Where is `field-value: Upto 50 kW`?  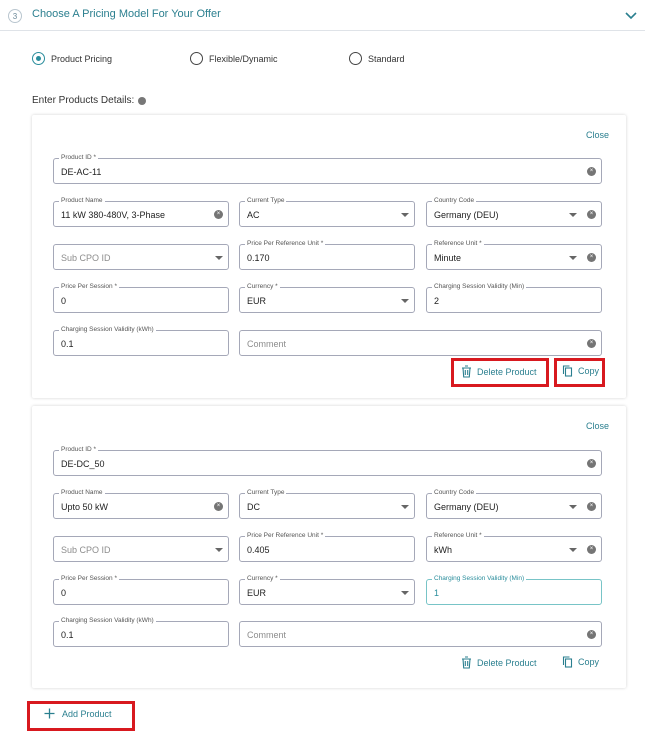 field-value: Upto 50 kW is located at coordinates (85, 507).